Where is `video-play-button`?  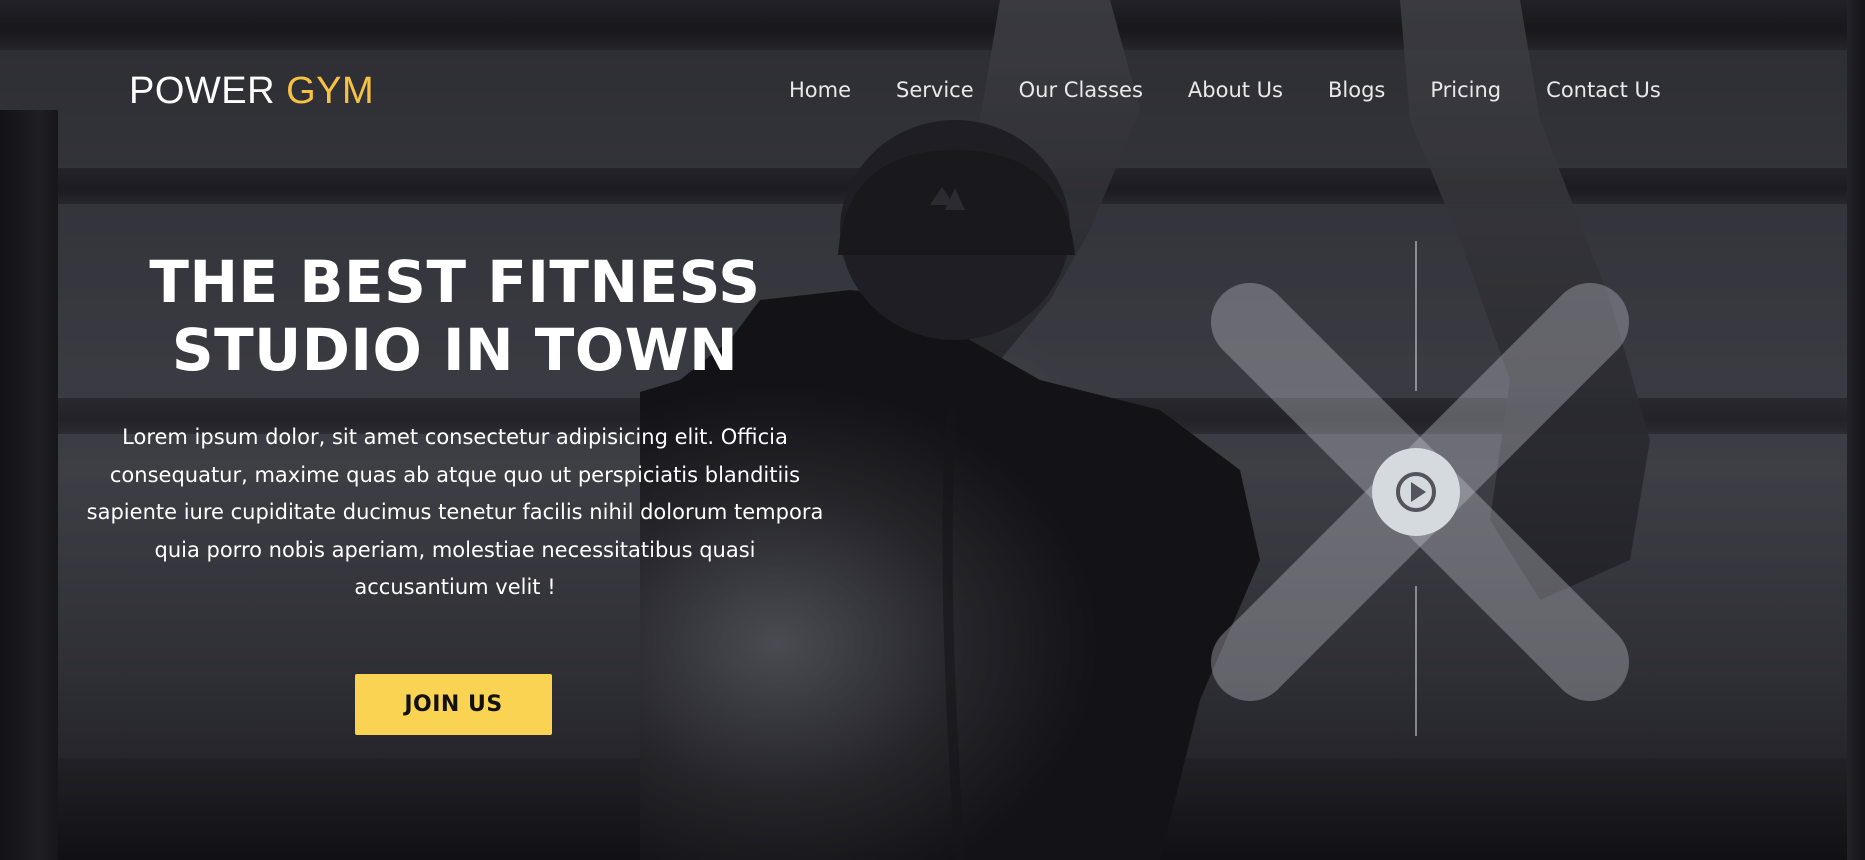 video-play-button is located at coordinates (1416, 492).